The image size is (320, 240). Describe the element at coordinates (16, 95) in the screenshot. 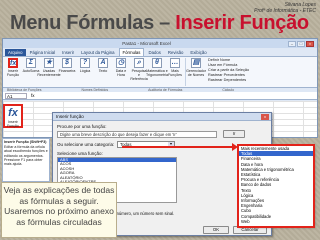

I see `name-box: A1` at that location.